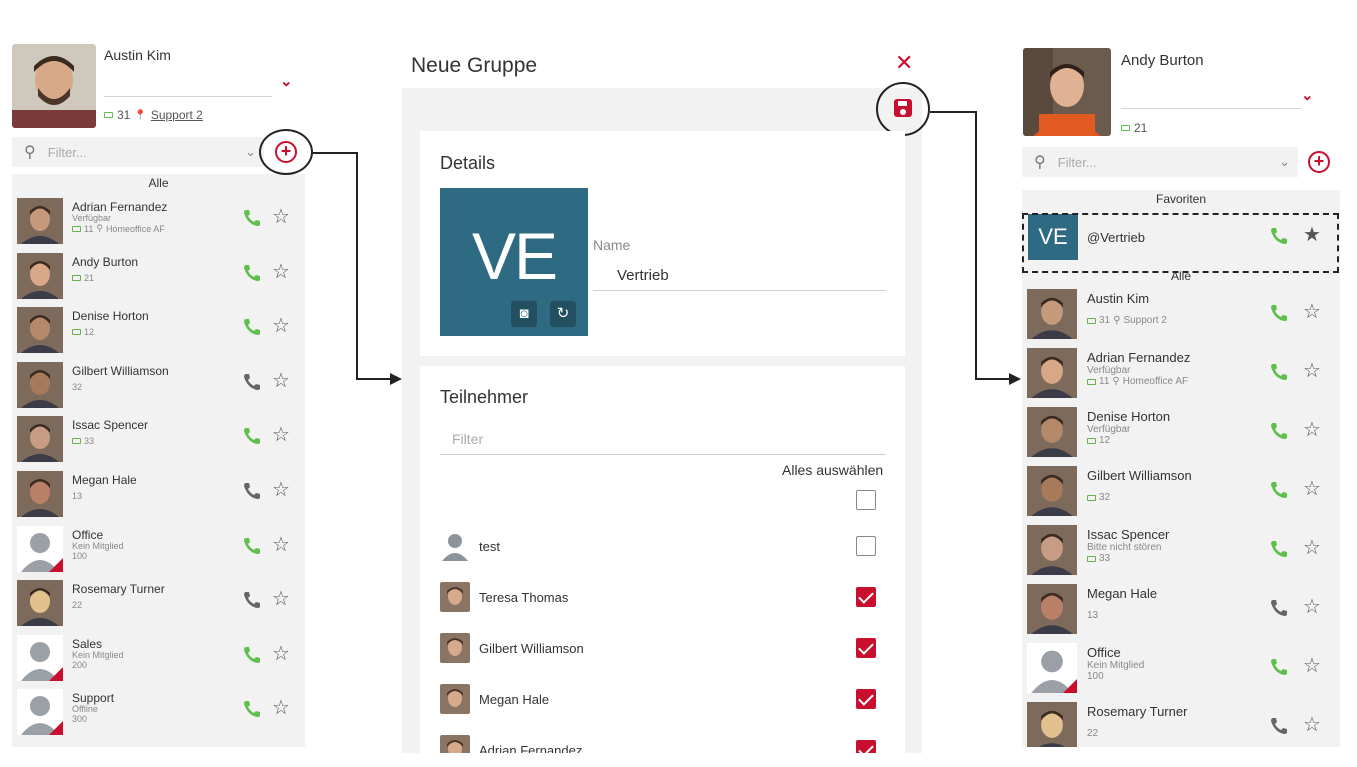 The width and height of the screenshot is (1357, 767). Describe the element at coordinates (158, 328) in the screenshot. I see `contact-row: Denise Horton 12 ☆` at that location.